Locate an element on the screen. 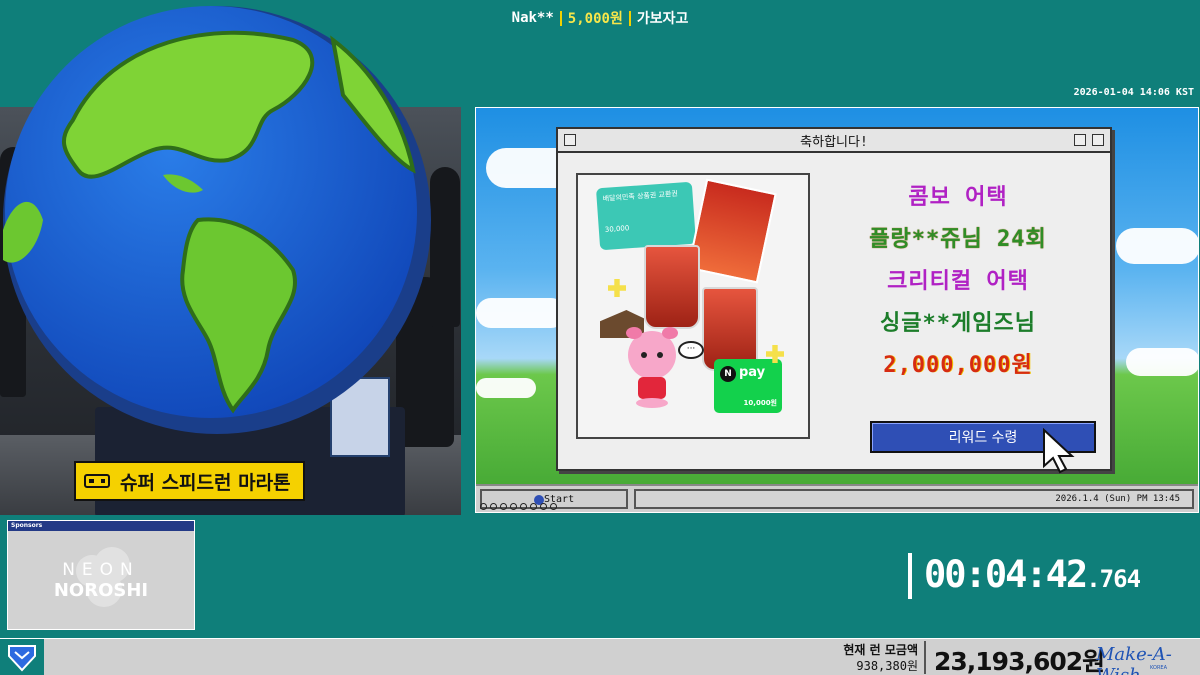  donation-message: 가보자고 is located at coordinates (662, 19).